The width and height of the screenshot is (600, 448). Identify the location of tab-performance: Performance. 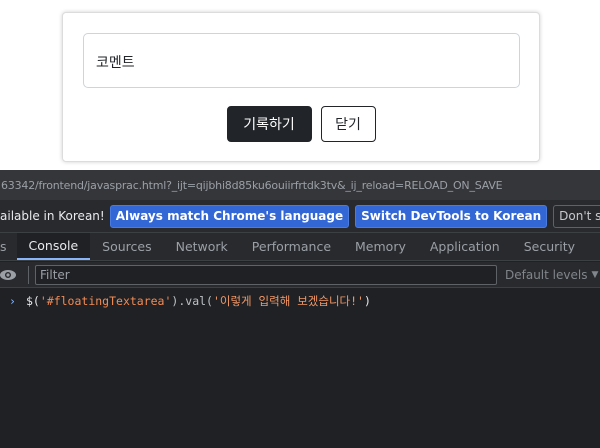
(291, 246).